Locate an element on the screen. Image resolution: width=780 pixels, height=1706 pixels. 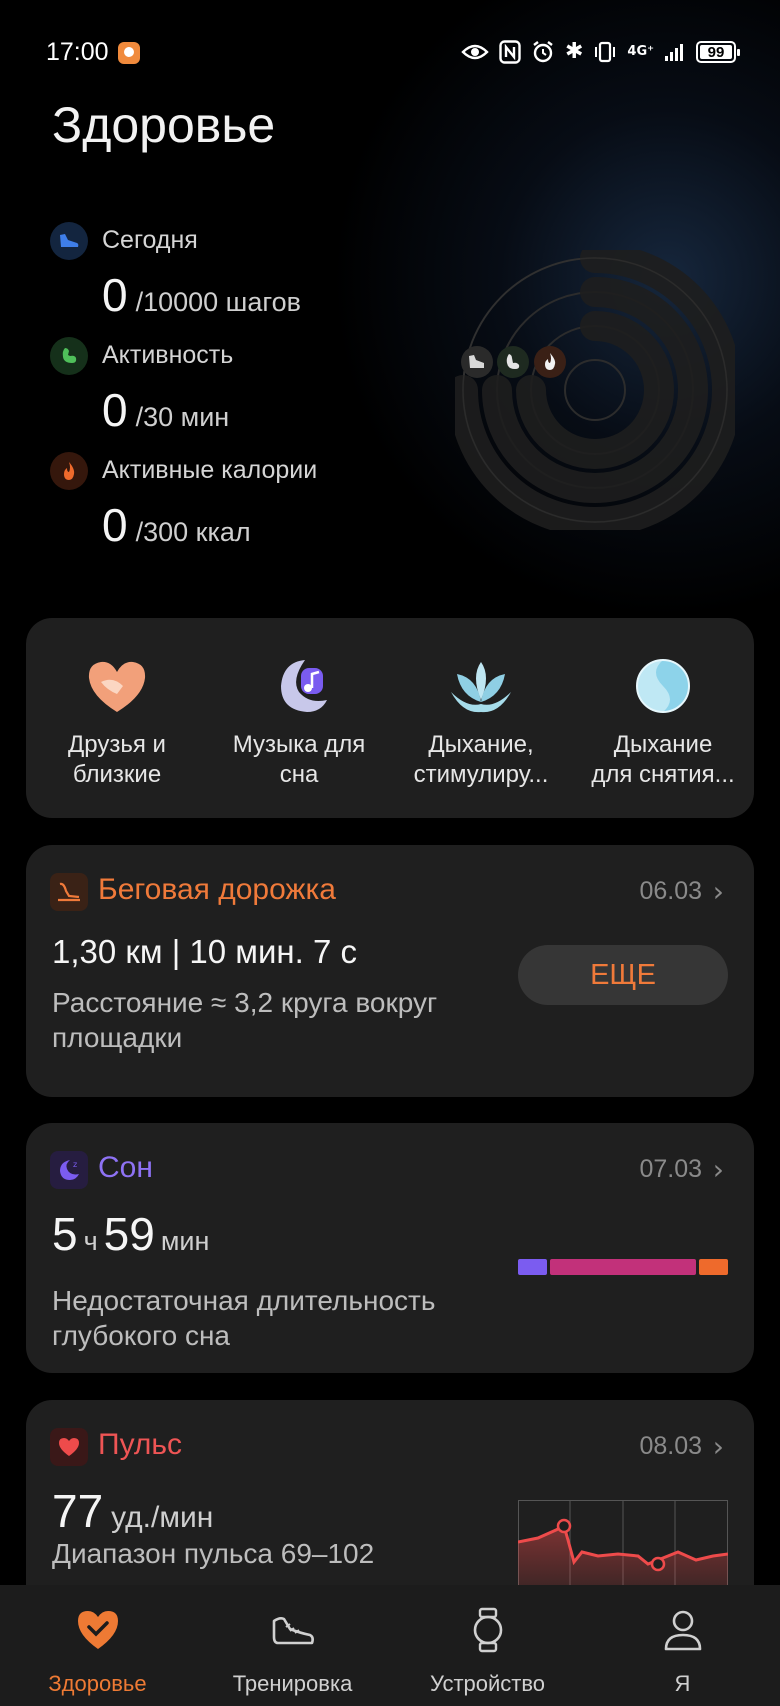
nav-tab-workout: Тренировка is located at coordinates (292, 1645).